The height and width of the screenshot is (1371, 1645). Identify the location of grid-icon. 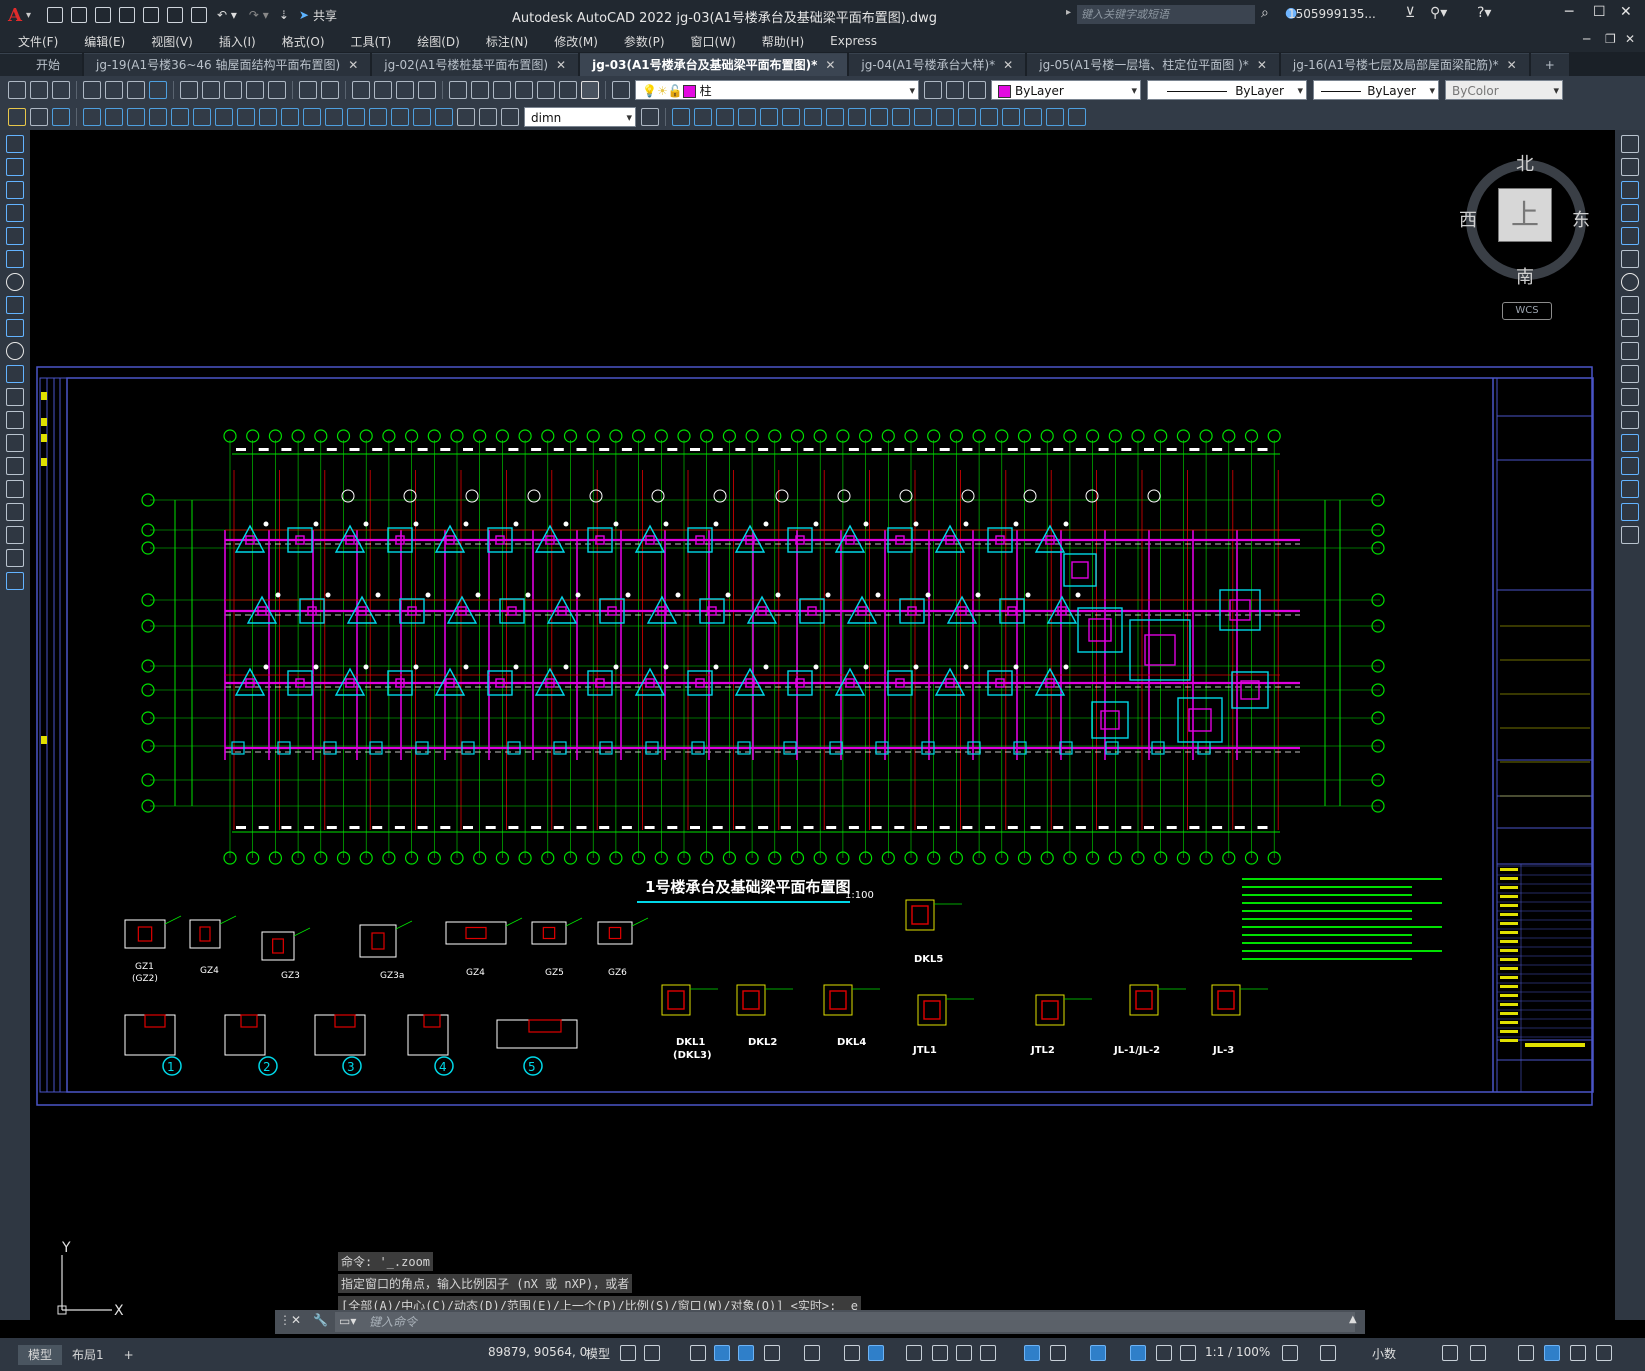
(628, 1353).